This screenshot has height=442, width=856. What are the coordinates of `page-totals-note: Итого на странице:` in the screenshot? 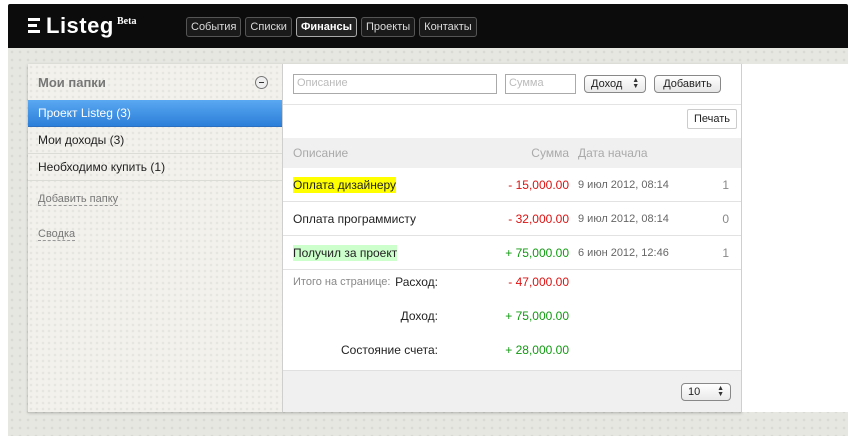 It's located at (342, 282).